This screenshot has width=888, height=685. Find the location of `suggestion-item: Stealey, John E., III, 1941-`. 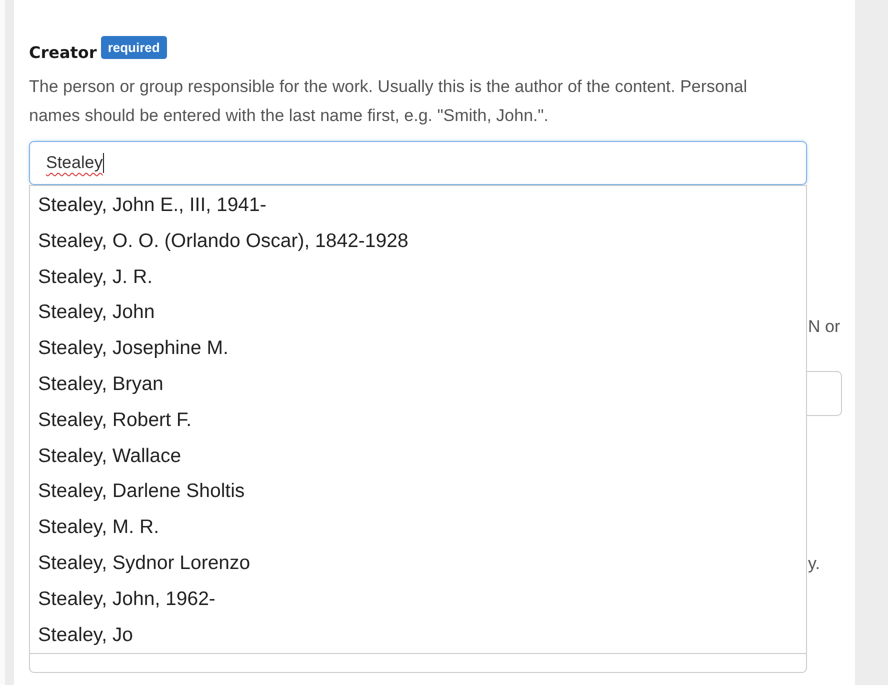

suggestion-item: Stealey, John E., III, 1941- is located at coordinates (418, 206).